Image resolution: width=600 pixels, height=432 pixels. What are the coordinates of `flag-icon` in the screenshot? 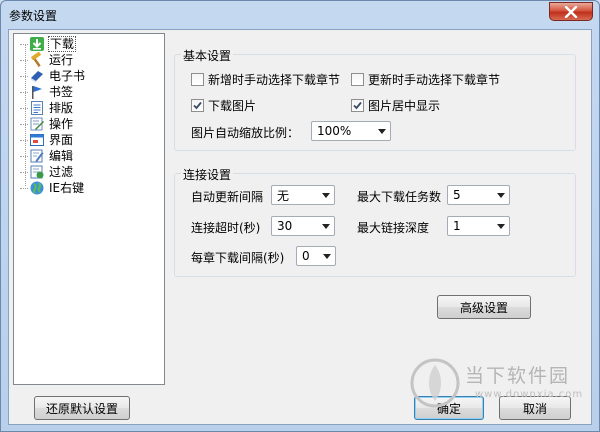 It's located at (37, 92).